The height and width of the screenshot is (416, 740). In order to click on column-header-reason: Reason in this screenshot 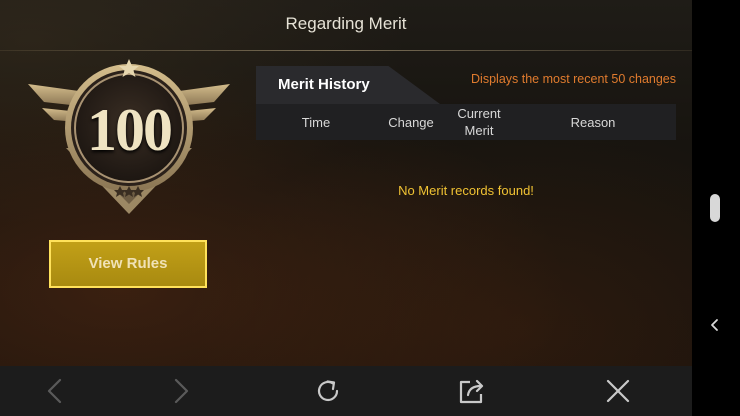, I will do `click(593, 122)`.